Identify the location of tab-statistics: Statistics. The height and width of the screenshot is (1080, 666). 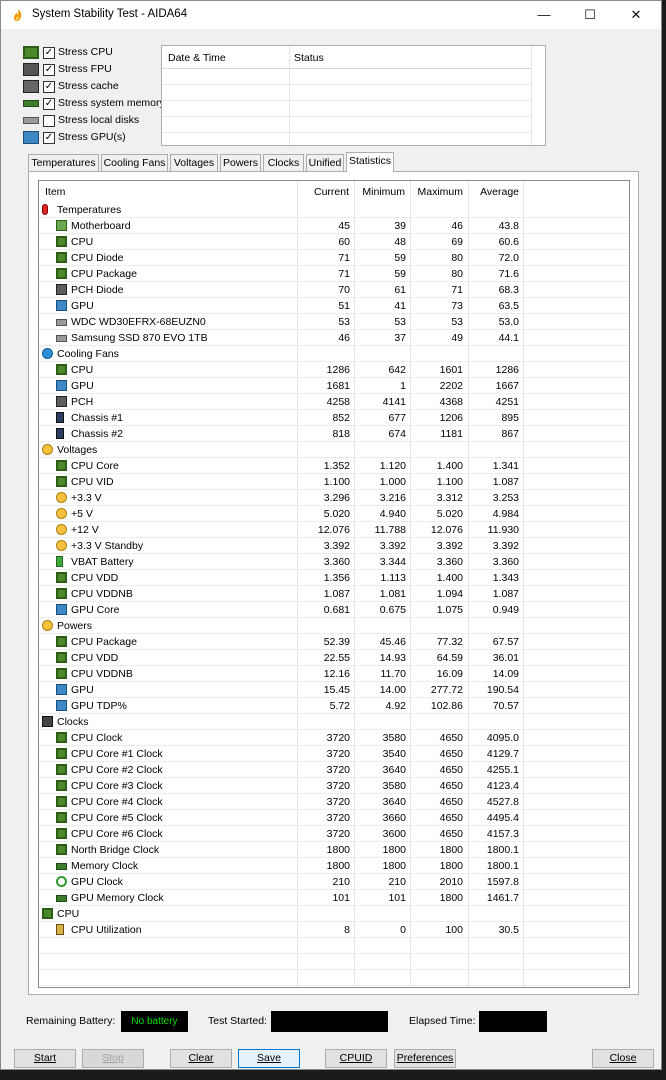
(370, 162).